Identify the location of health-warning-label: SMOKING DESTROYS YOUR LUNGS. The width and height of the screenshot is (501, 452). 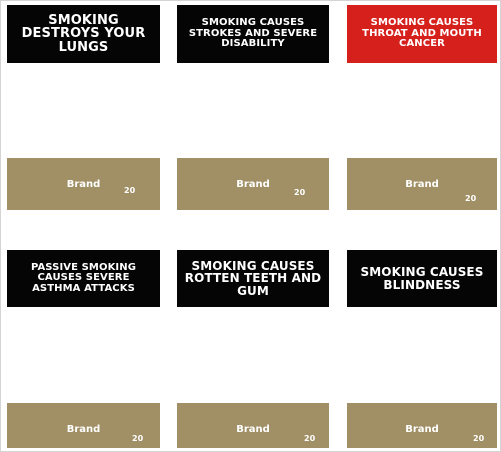
(83, 34).